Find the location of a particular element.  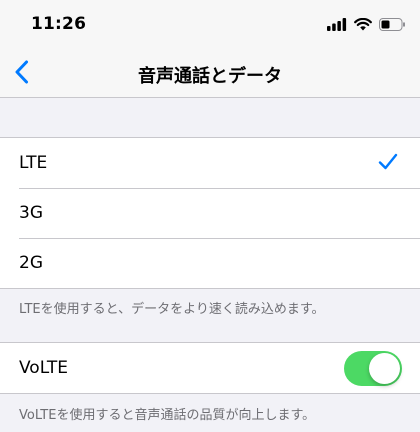

volte-row: VoLTE is located at coordinates (210, 368).